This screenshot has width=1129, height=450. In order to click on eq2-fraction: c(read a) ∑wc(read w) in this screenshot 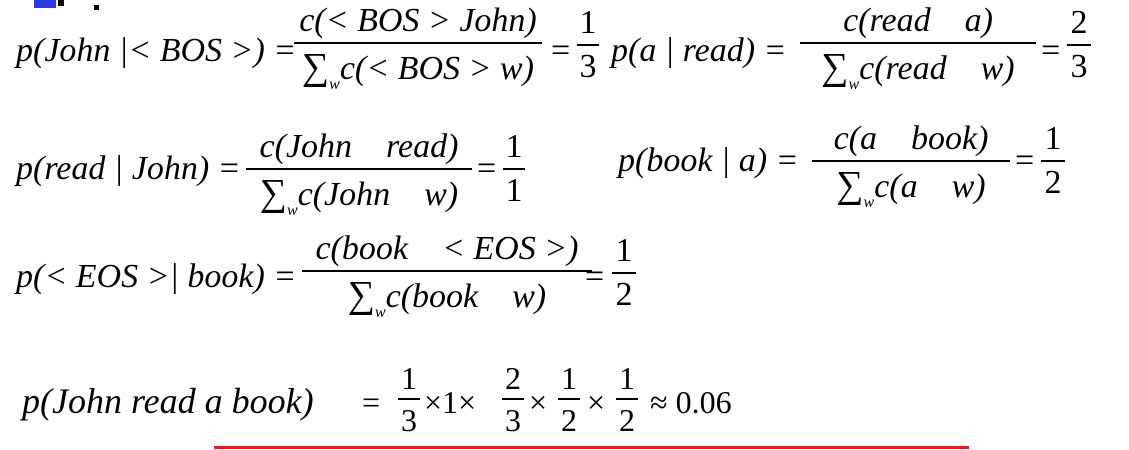, I will do `click(918, 48)`.